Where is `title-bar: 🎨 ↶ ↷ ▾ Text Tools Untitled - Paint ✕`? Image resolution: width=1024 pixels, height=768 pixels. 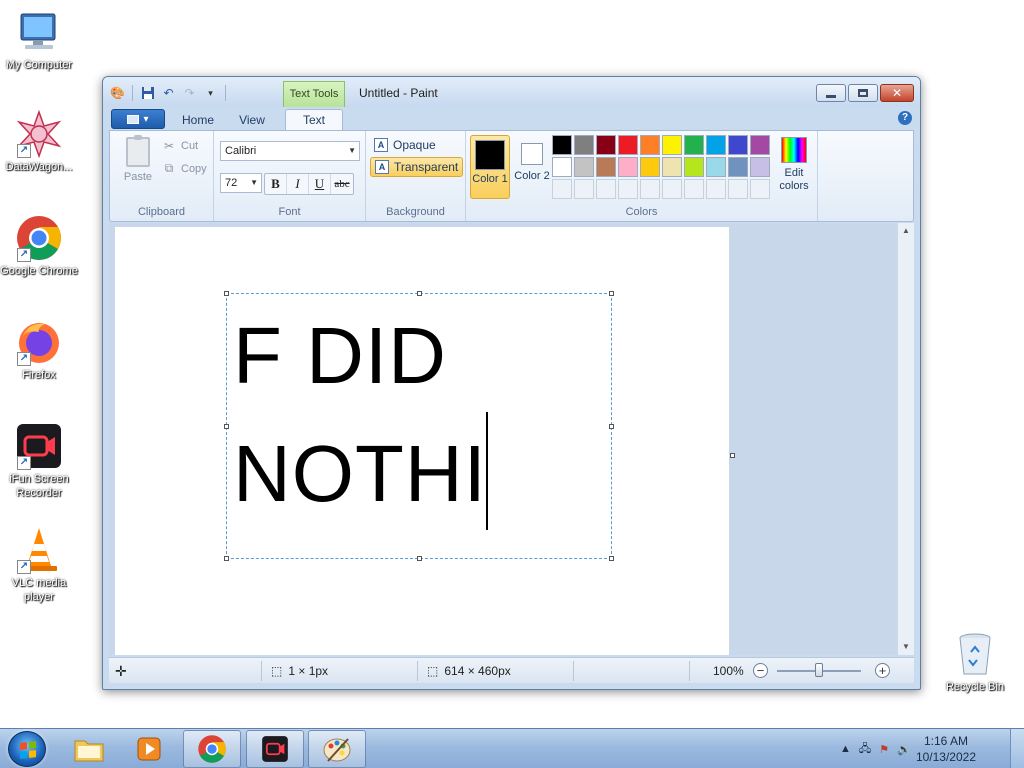 title-bar: 🎨 ↶ ↷ ▾ Text Tools Untitled - Paint ✕ is located at coordinates (511, 92).